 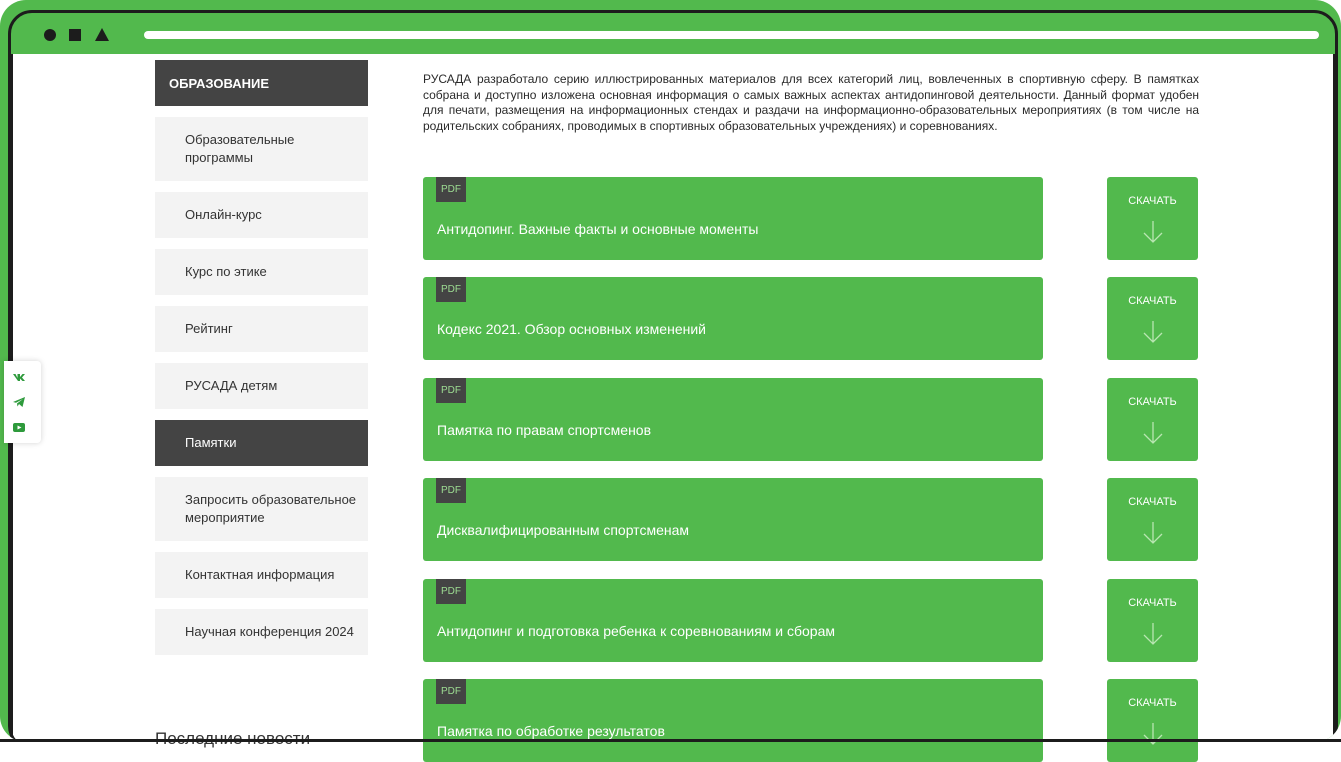 I want to click on sidebar-item-request-event: Запросить образовательное мероприятие, so click(x=261, y=509).